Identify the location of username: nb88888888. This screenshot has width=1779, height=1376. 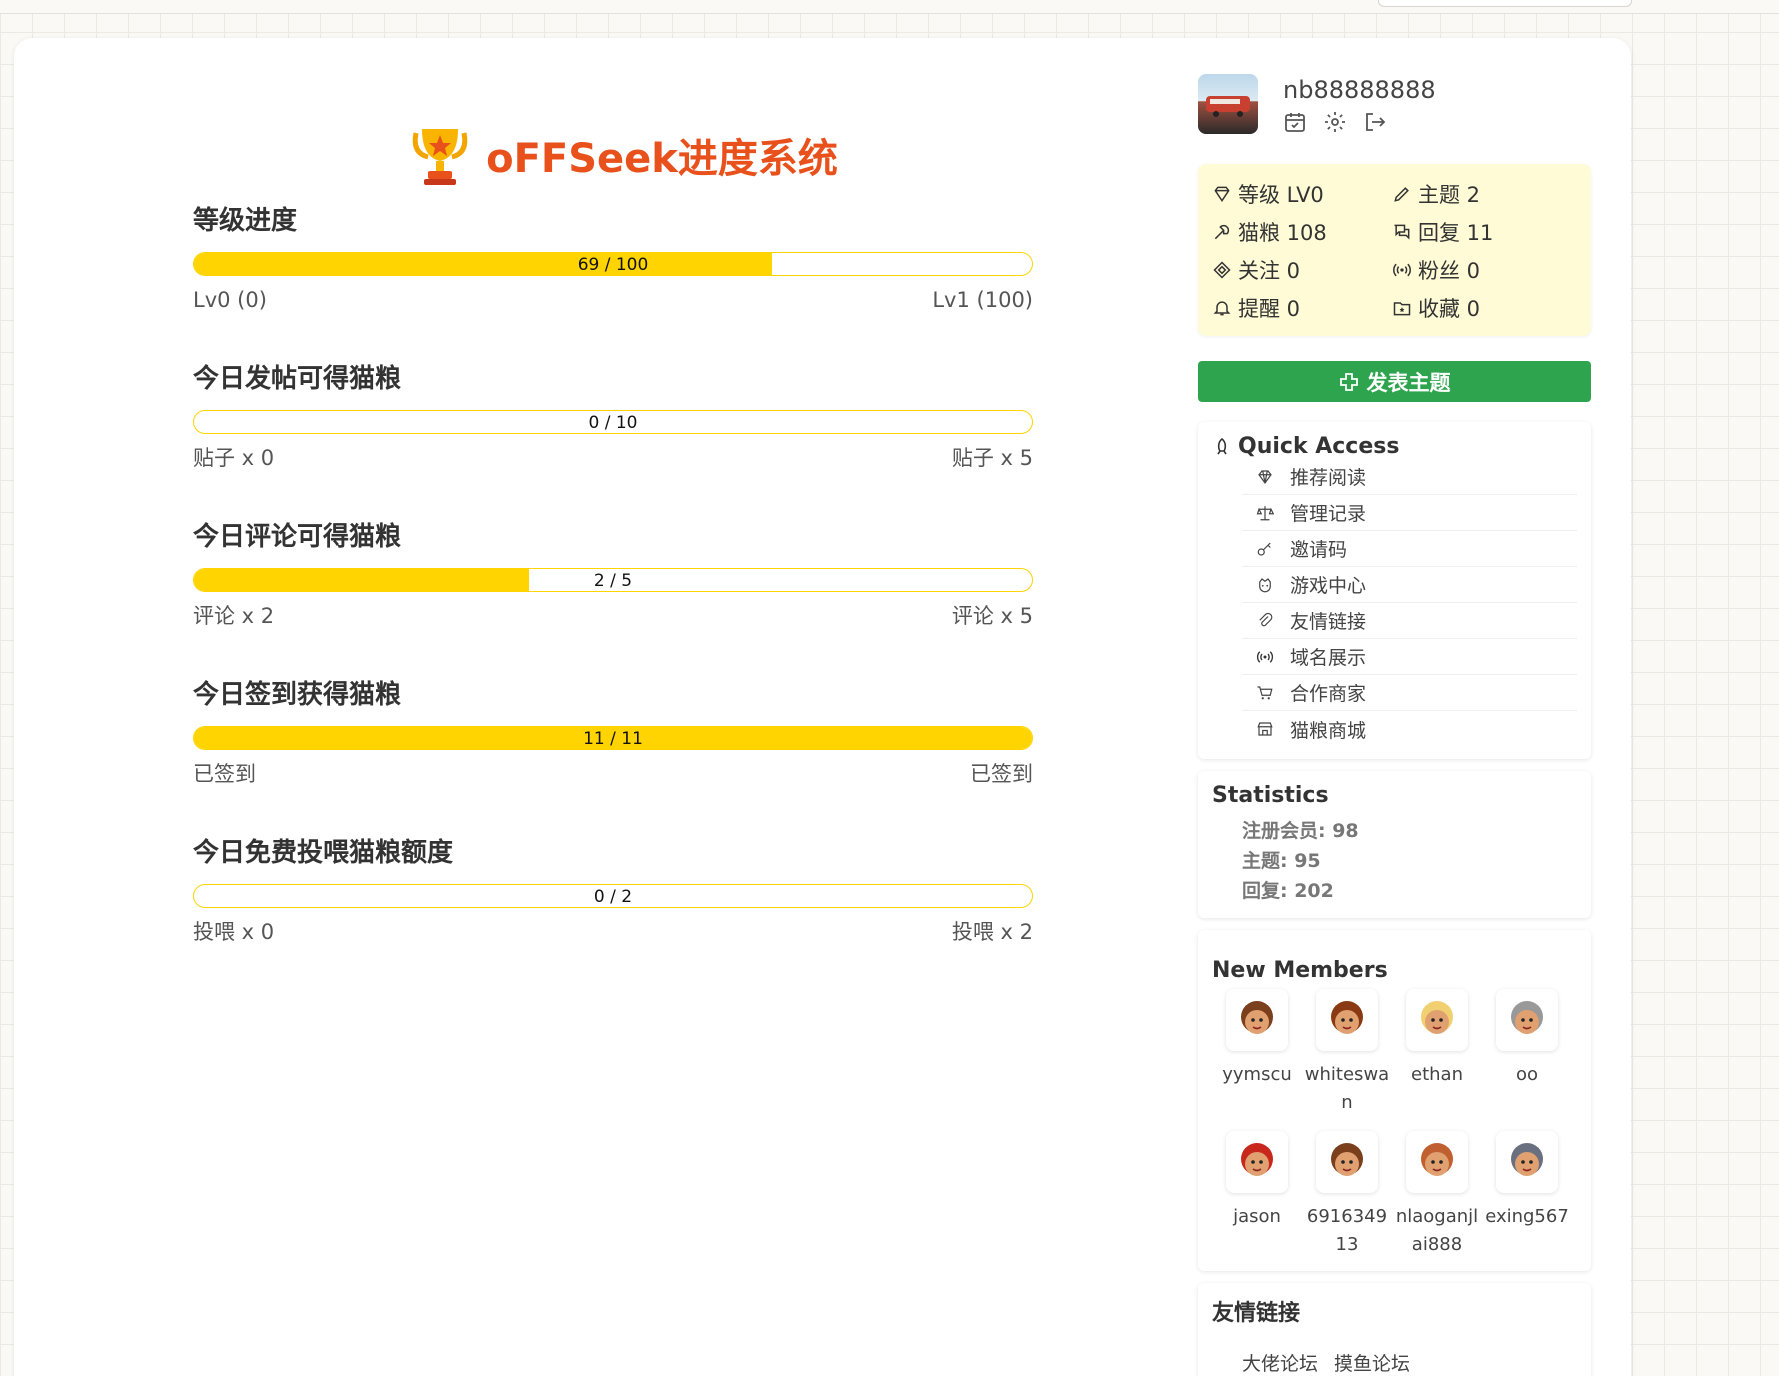
(1359, 90).